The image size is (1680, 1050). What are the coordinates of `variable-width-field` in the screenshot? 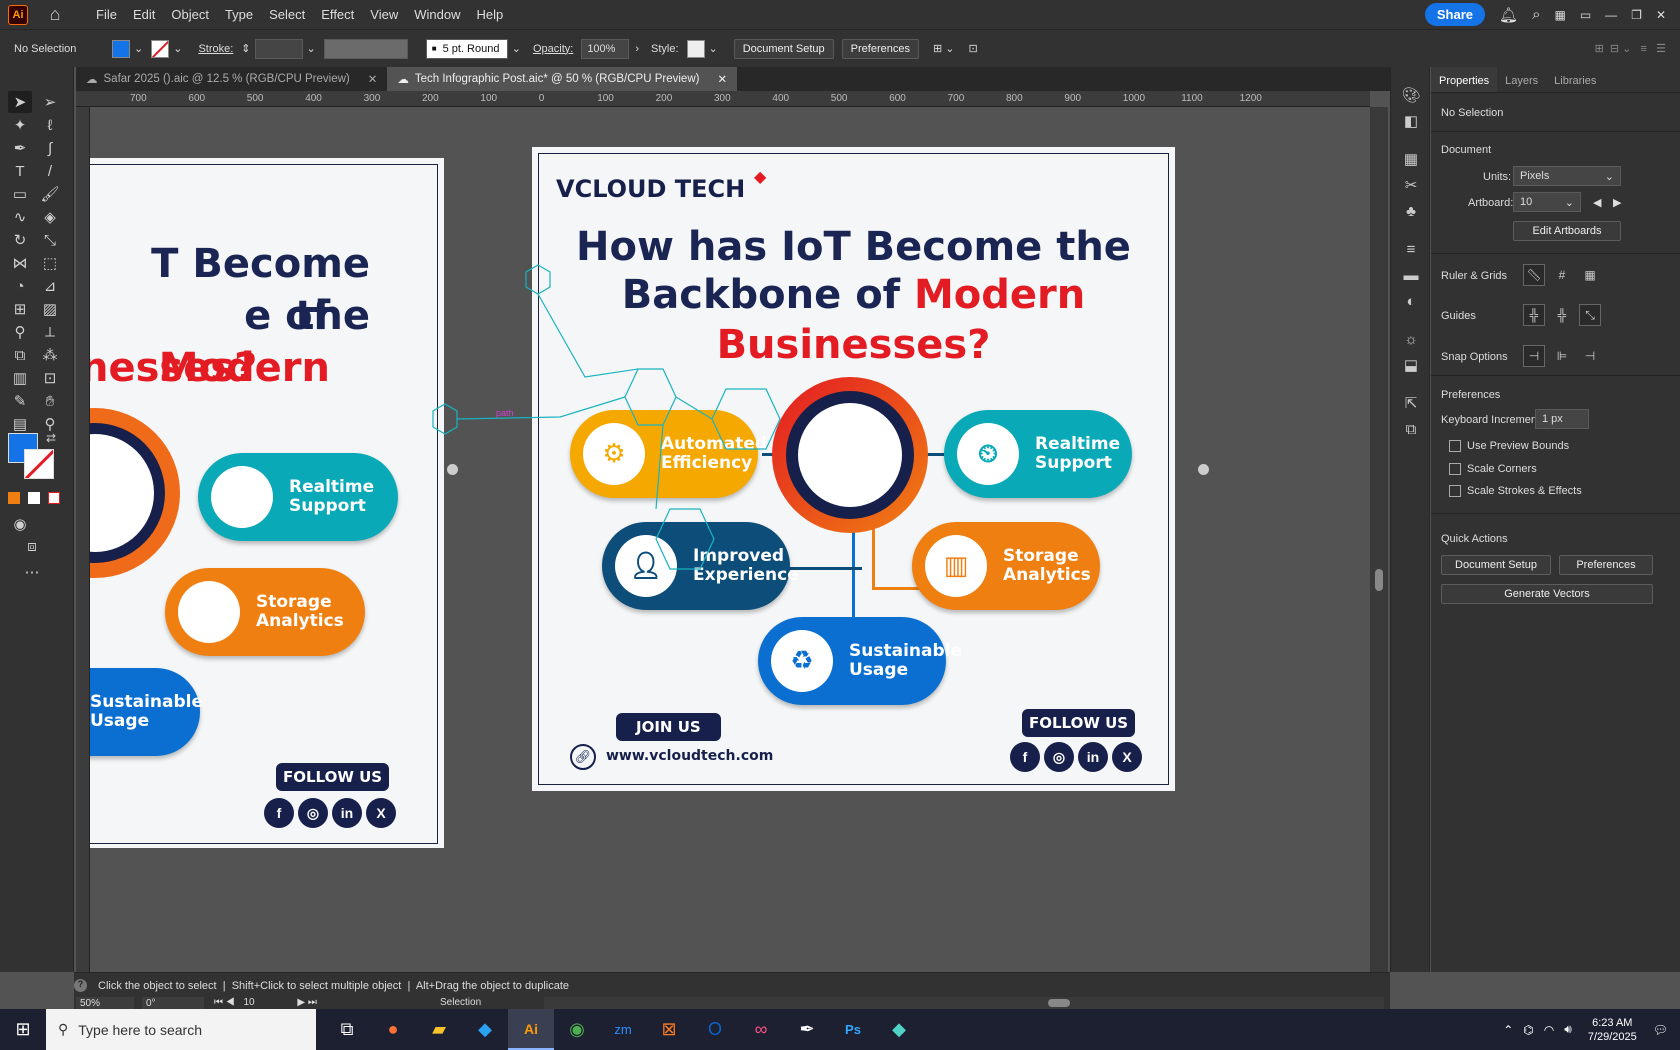 It's located at (365, 48).